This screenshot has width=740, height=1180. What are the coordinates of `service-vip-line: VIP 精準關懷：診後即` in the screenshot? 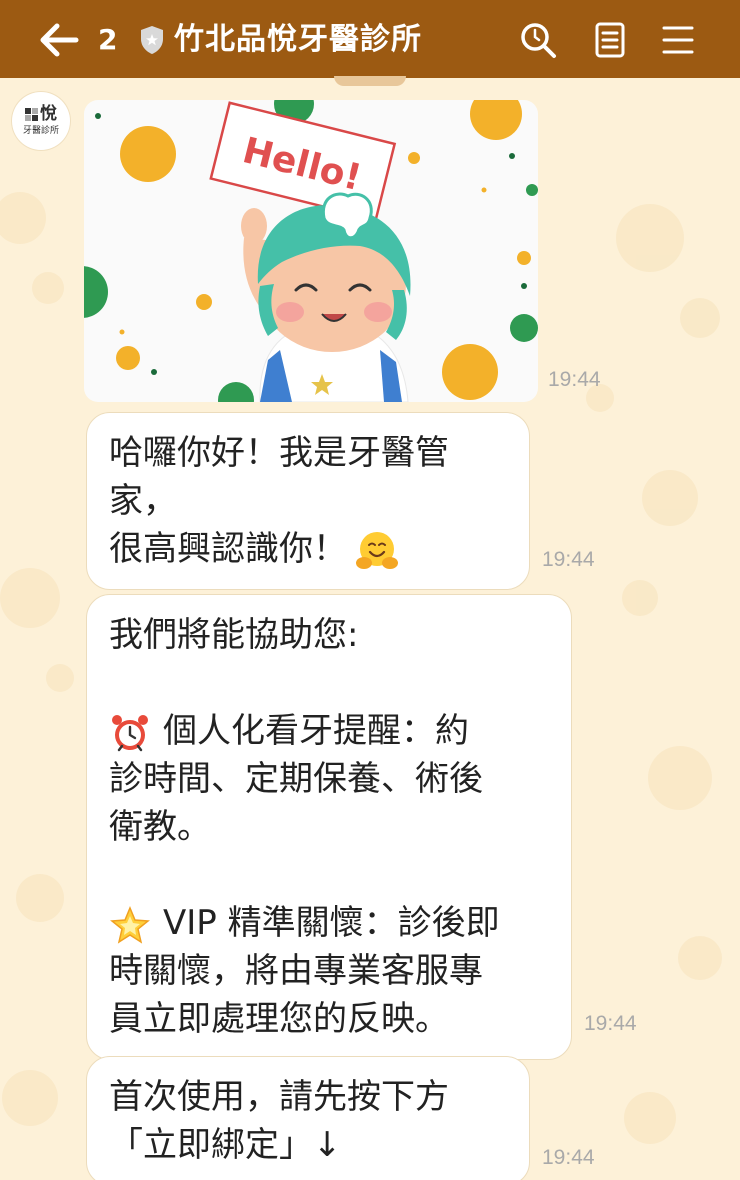 It's located at (329, 923).